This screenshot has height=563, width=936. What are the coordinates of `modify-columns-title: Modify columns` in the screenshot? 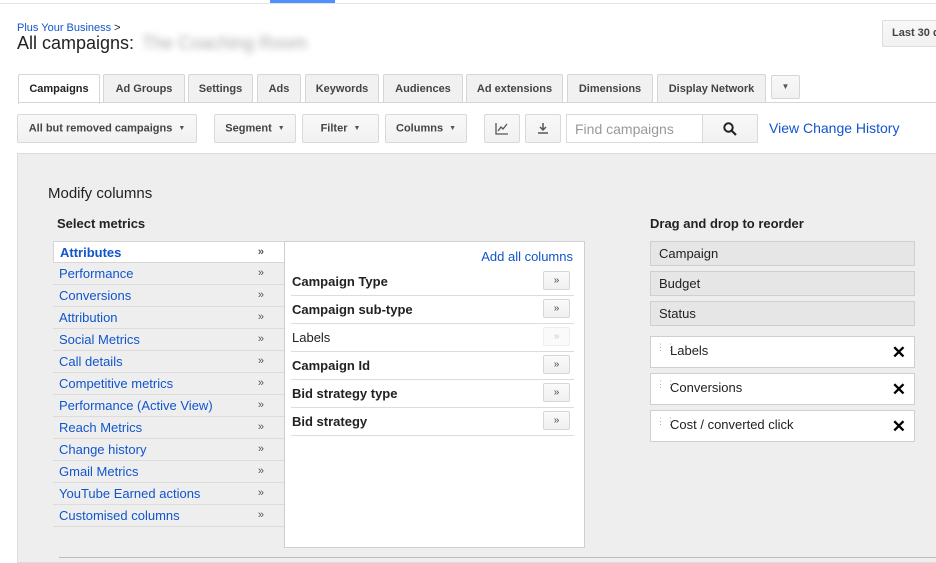 It's located at (100, 193).